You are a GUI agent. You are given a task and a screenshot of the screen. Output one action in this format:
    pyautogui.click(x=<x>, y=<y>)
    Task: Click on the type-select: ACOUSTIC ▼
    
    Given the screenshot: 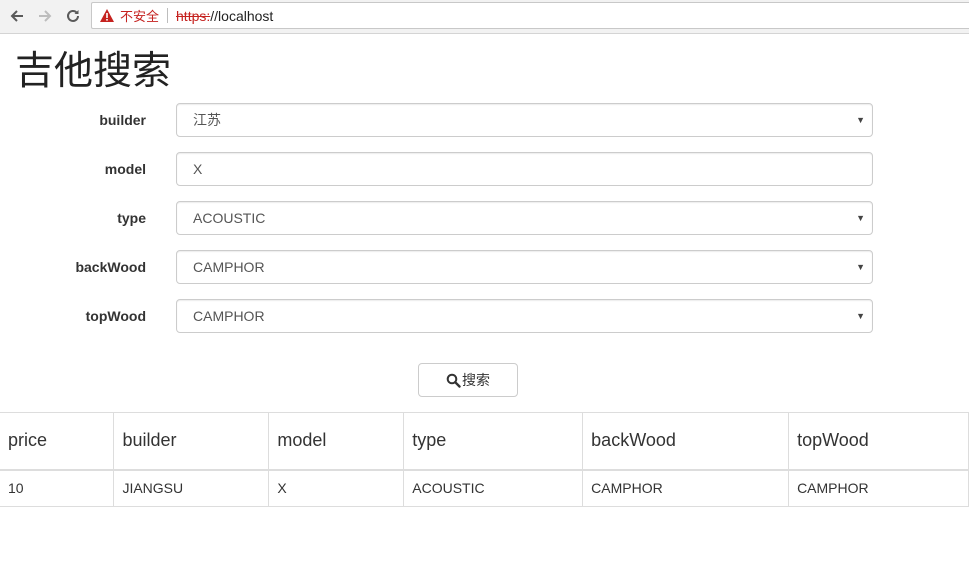 What is the action you would take?
    pyautogui.click(x=524, y=218)
    